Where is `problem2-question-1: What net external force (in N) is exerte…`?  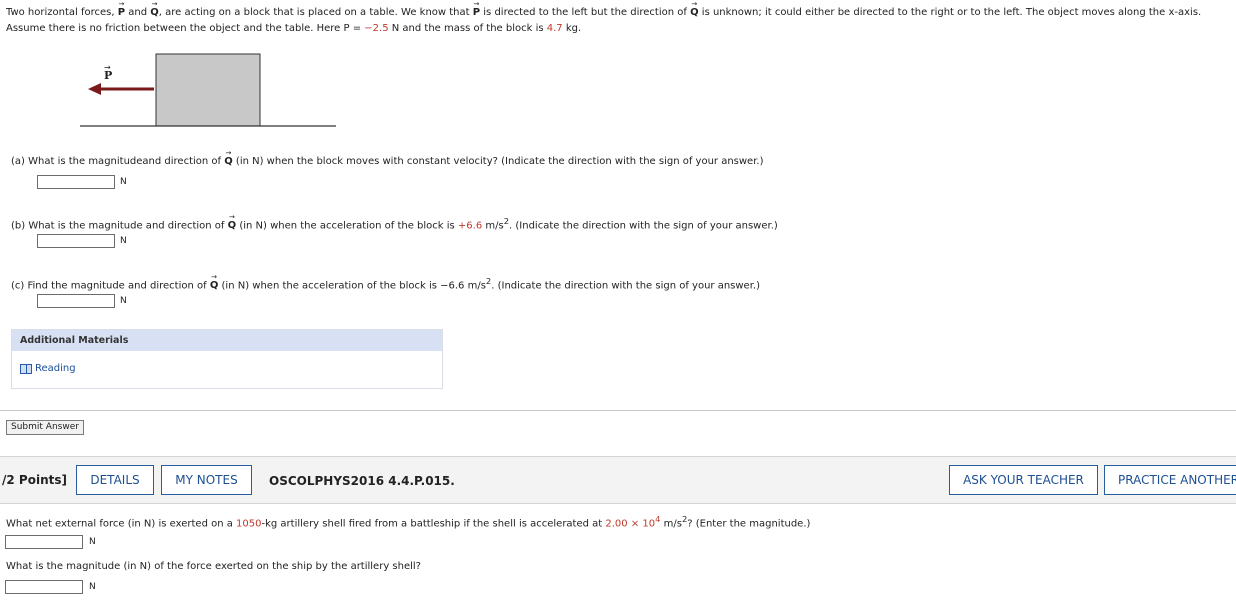
problem2-question-1: What net external force (in N) is exerte… is located at coordinates (408, 522).